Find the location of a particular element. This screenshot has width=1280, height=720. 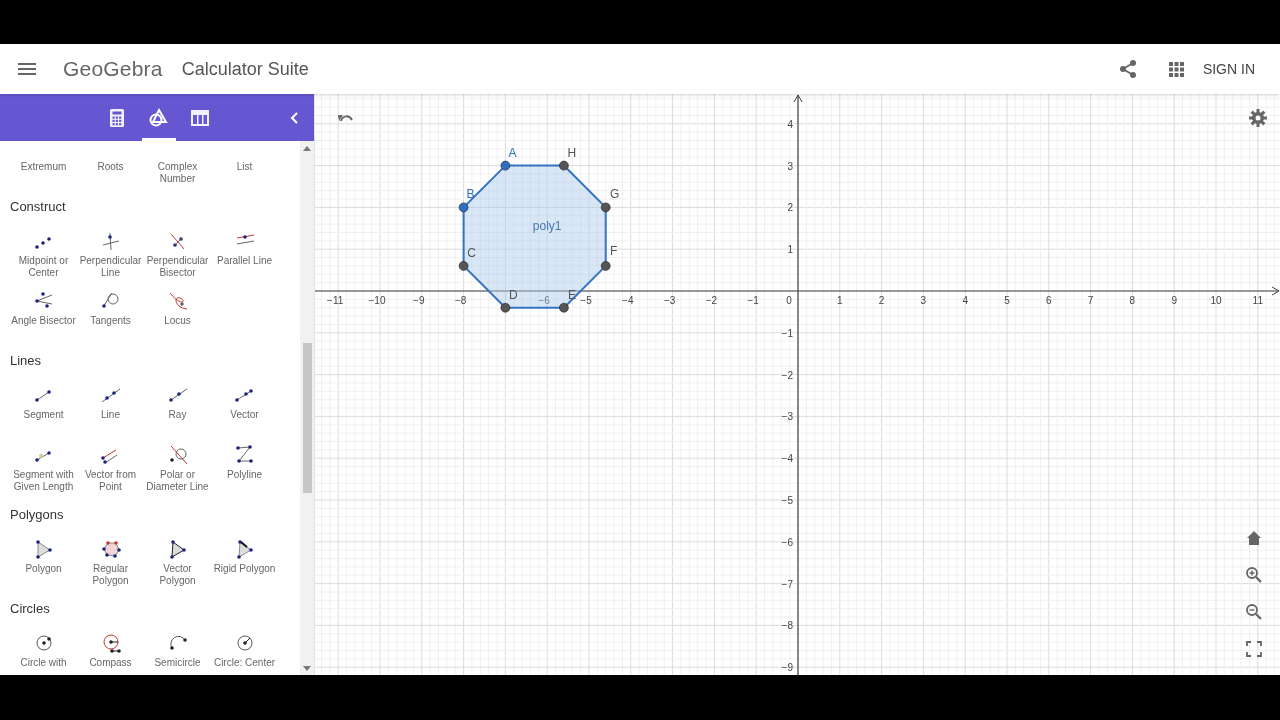

tool-item: Polyline is located at coordinates (244, 471).